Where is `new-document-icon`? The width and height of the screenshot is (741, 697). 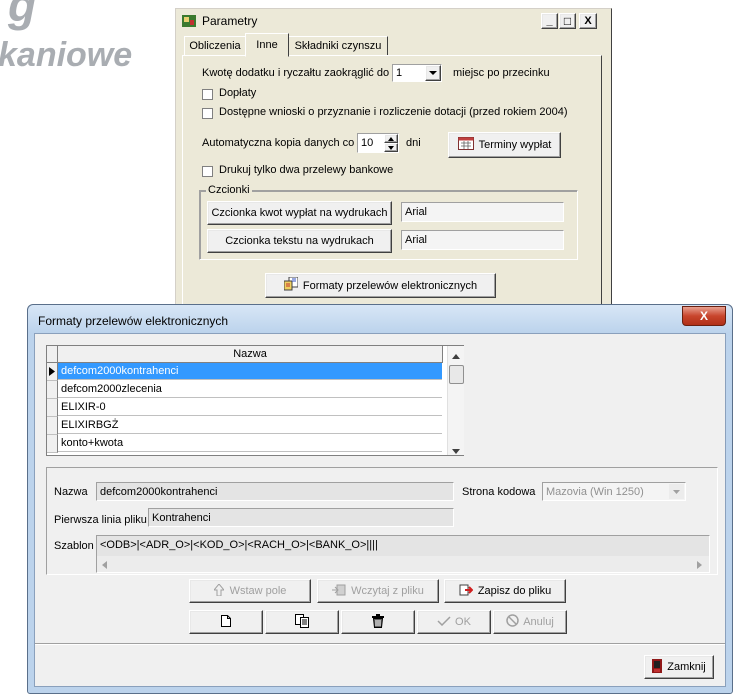
new-document-icon is located at coordinates (226, 622).